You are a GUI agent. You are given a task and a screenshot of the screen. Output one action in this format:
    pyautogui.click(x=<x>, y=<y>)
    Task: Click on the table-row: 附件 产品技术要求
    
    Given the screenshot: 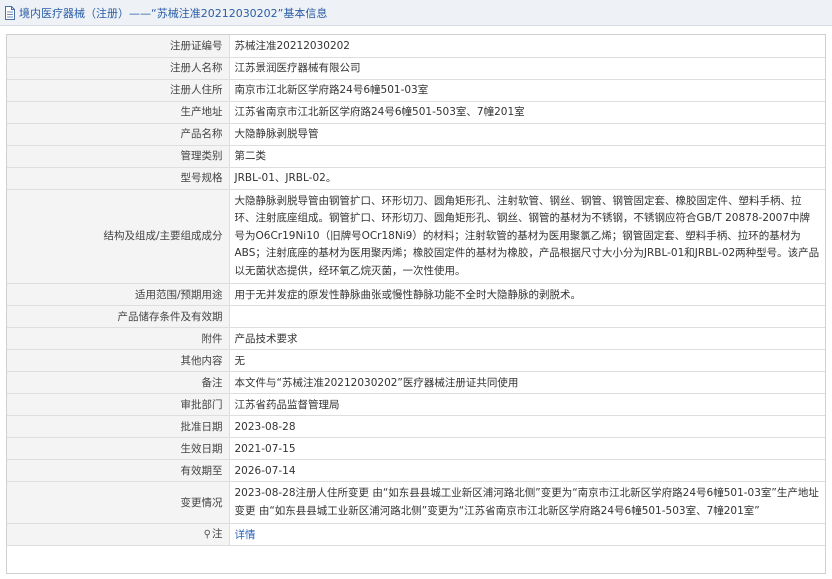 What is the action you would take?
    pyautogui.click(x=416, y=338)
    